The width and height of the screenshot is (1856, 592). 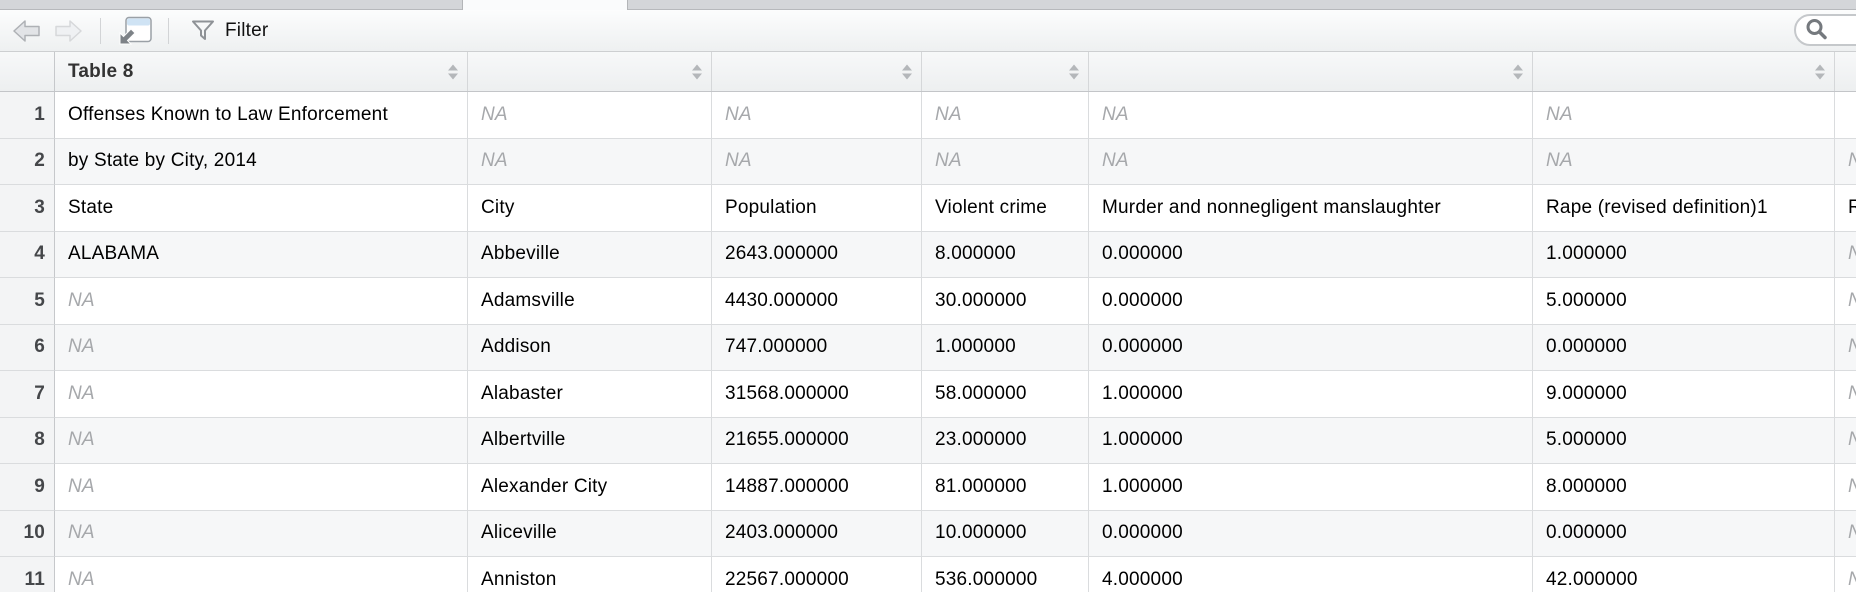 I want to click on search-icon, so click(x=1816, y=29).